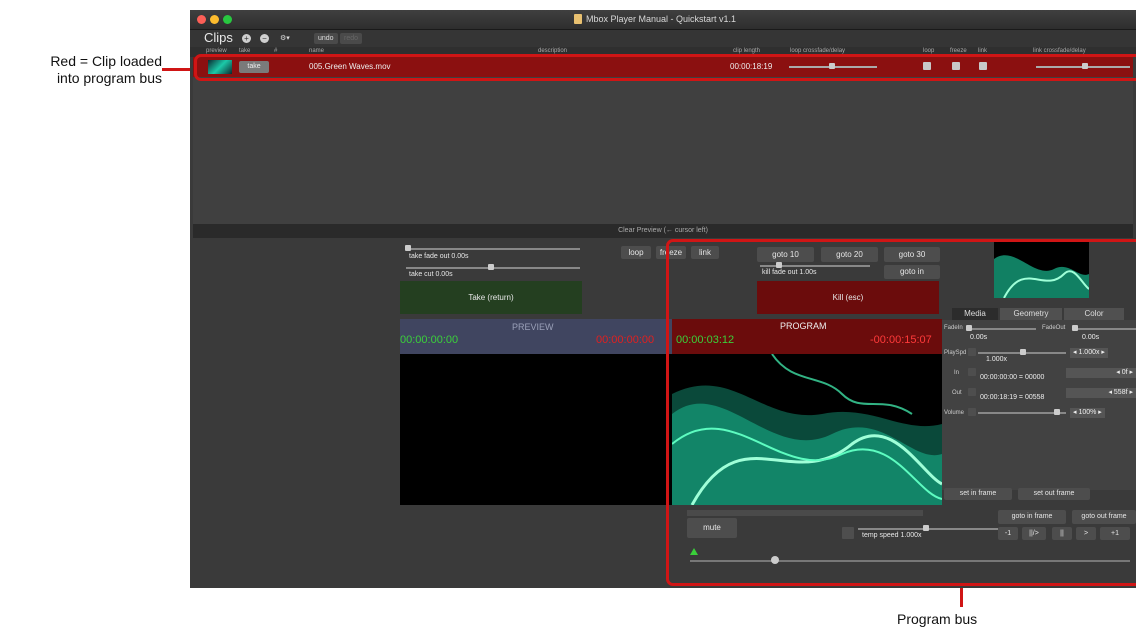 This screenshot has height=631, width=1136. I want to click on document-icon, so click(578, 19).